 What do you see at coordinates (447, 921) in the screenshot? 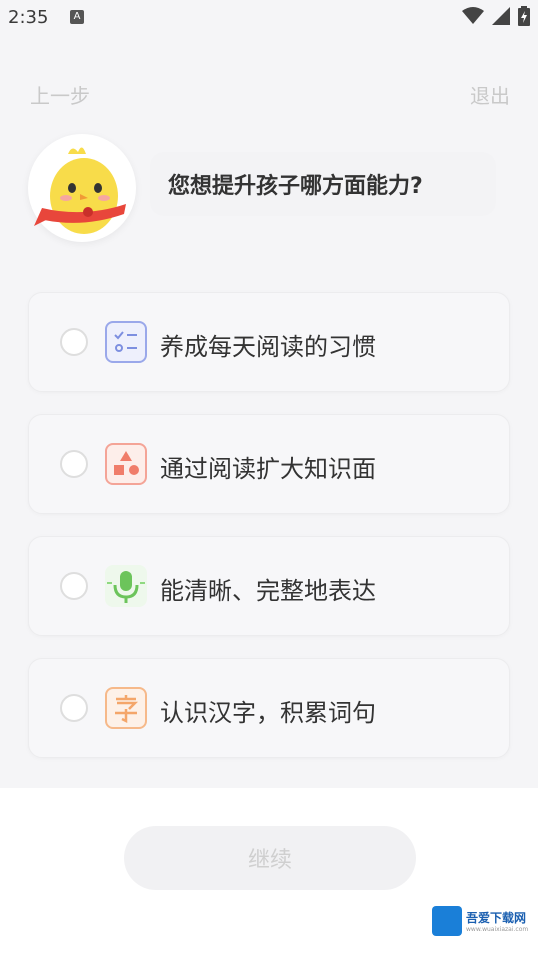
I see `watermark-logo-icon` at bounding box center [447, 921].